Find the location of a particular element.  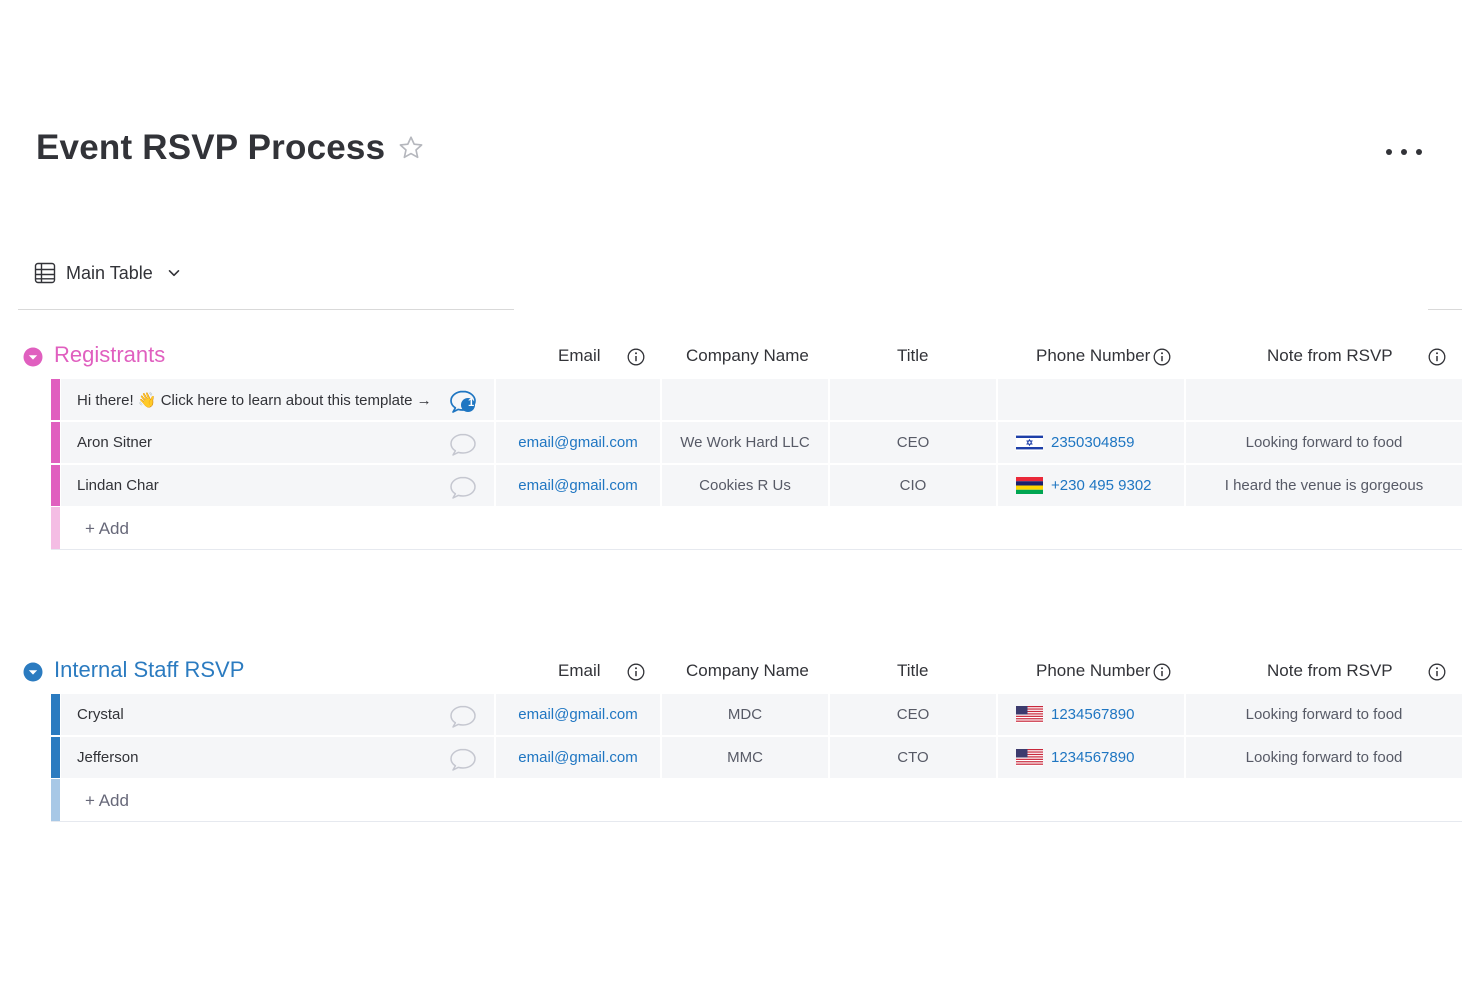

star-icon is located at coordinates (411, 148).